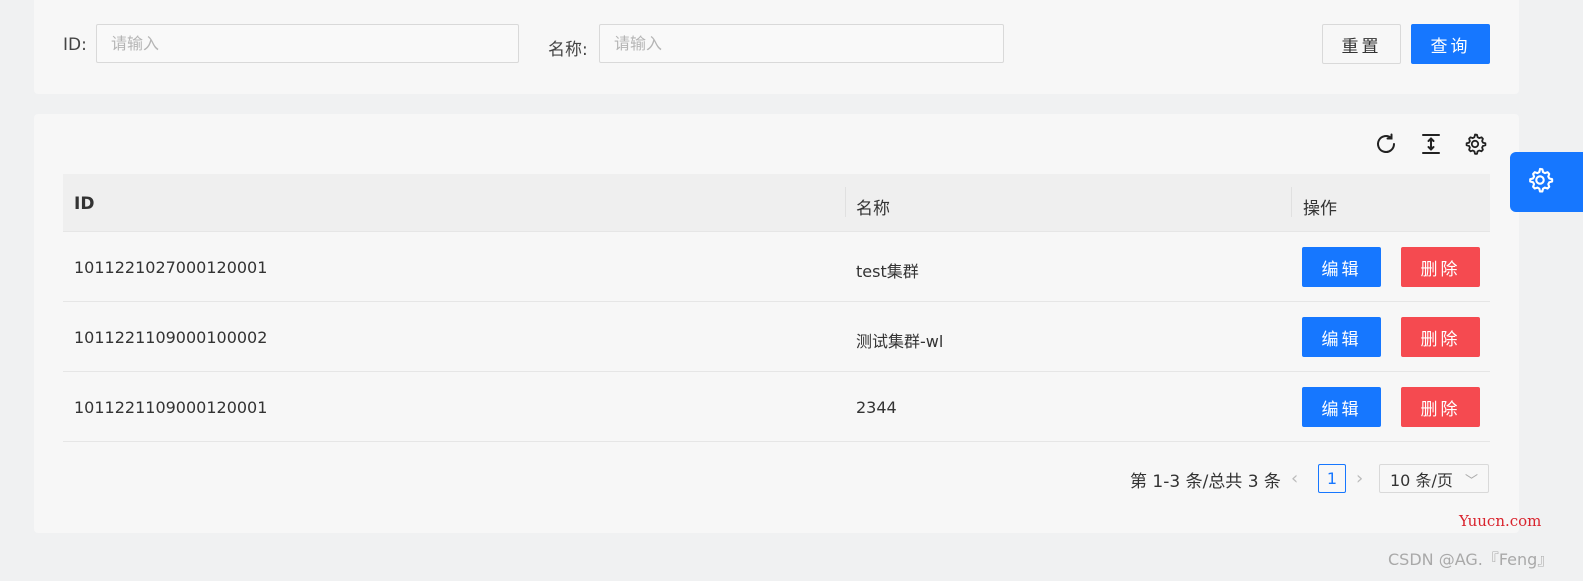 The image size is (1583, 581). What do you see at coordinates (900, 341) in the screenshot?
I see `cell-name: 测试集群-wl` at bounding box center [900, 341].